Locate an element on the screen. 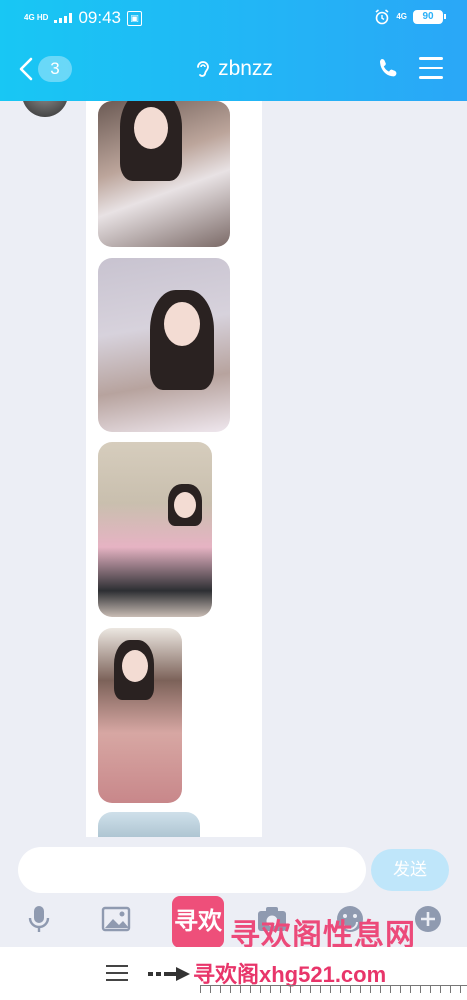 The height and width of the screenshot is (1000, 467). phone-icon is located at coordinates (389, 68).